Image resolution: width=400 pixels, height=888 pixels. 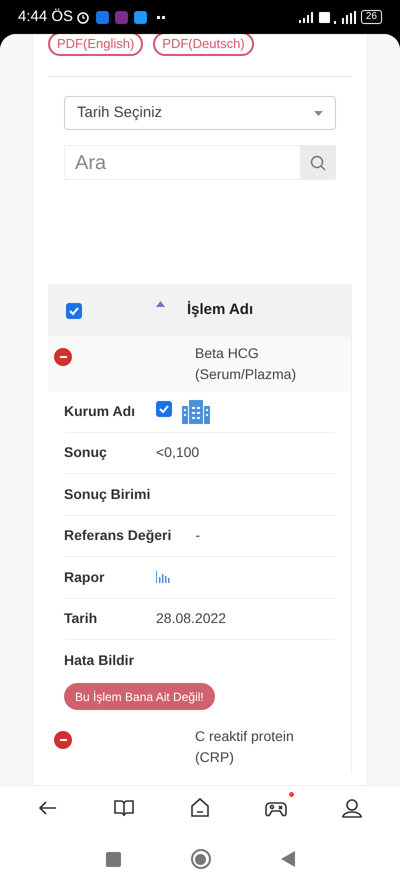 I want to click on pdf-button: PDF(English), so click(x=96, y=45).